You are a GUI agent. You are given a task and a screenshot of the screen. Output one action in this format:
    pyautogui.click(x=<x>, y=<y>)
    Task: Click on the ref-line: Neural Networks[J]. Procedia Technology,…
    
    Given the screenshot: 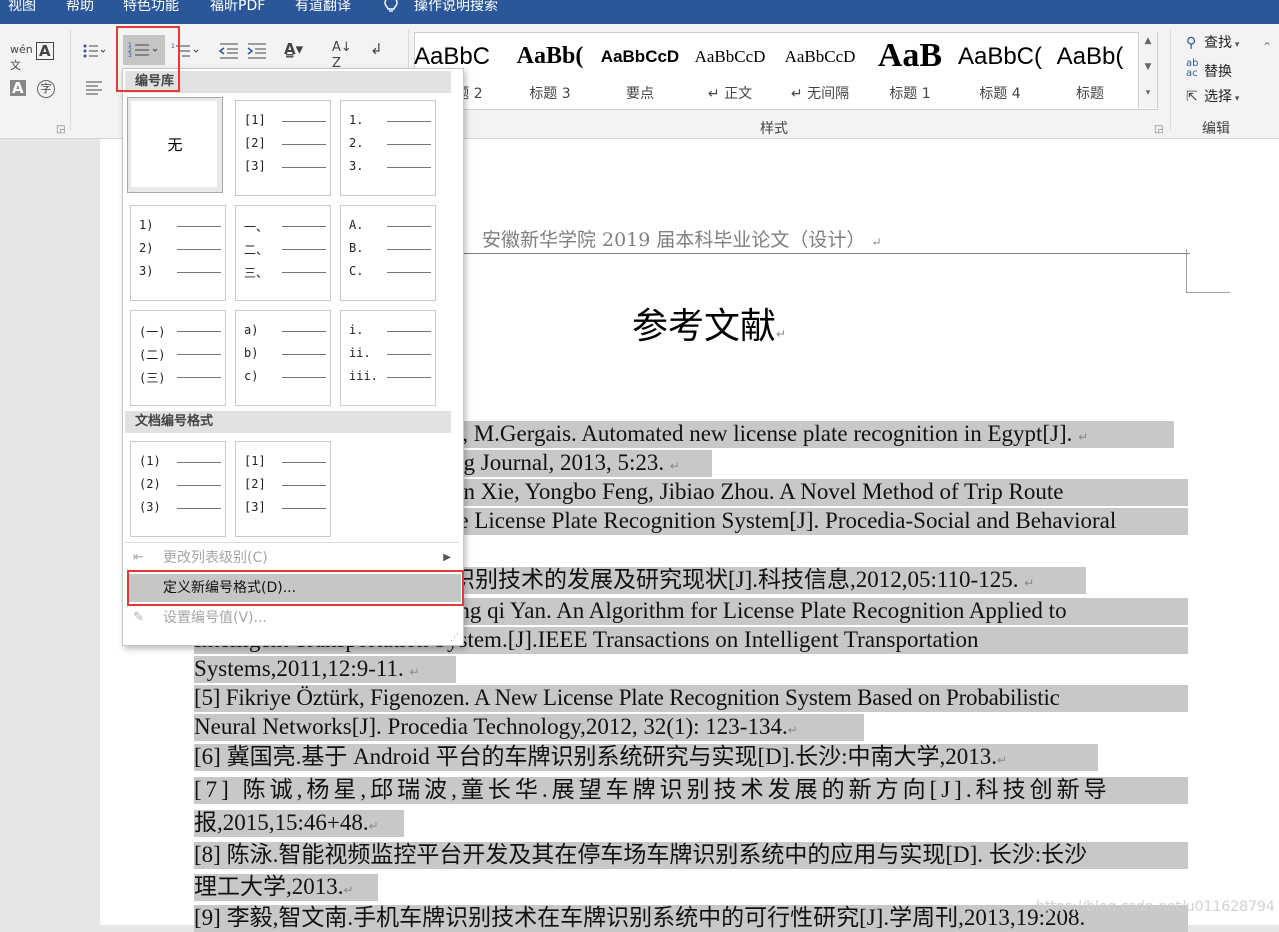 What is the action you would take?
    pyautogui.click(x=529, y=727)
    